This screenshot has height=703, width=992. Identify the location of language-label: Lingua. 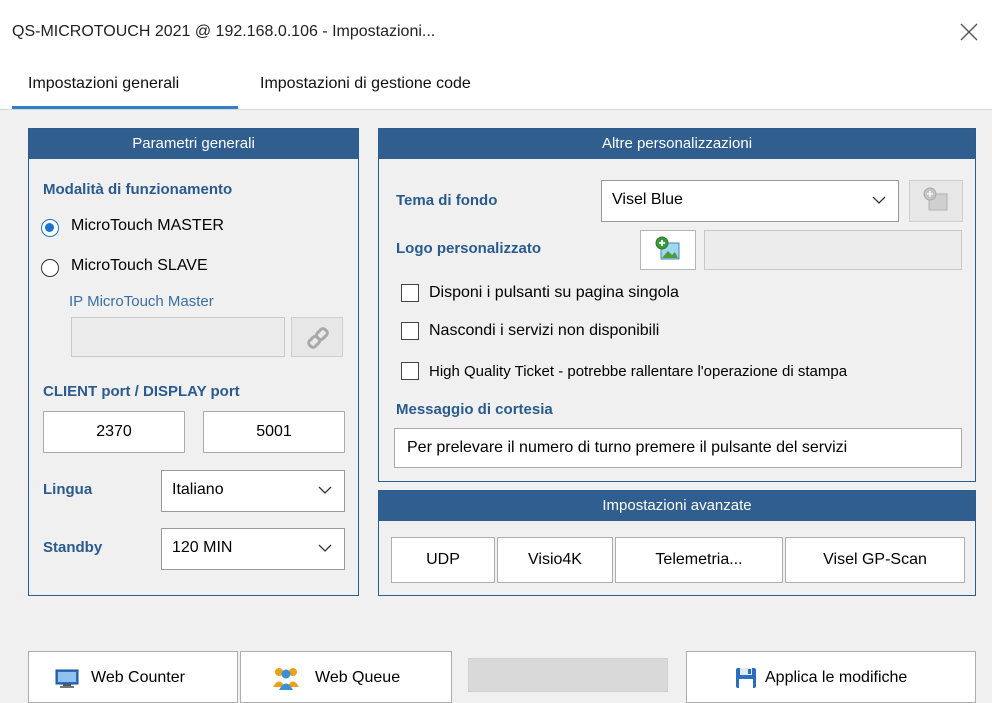
(68, 489).